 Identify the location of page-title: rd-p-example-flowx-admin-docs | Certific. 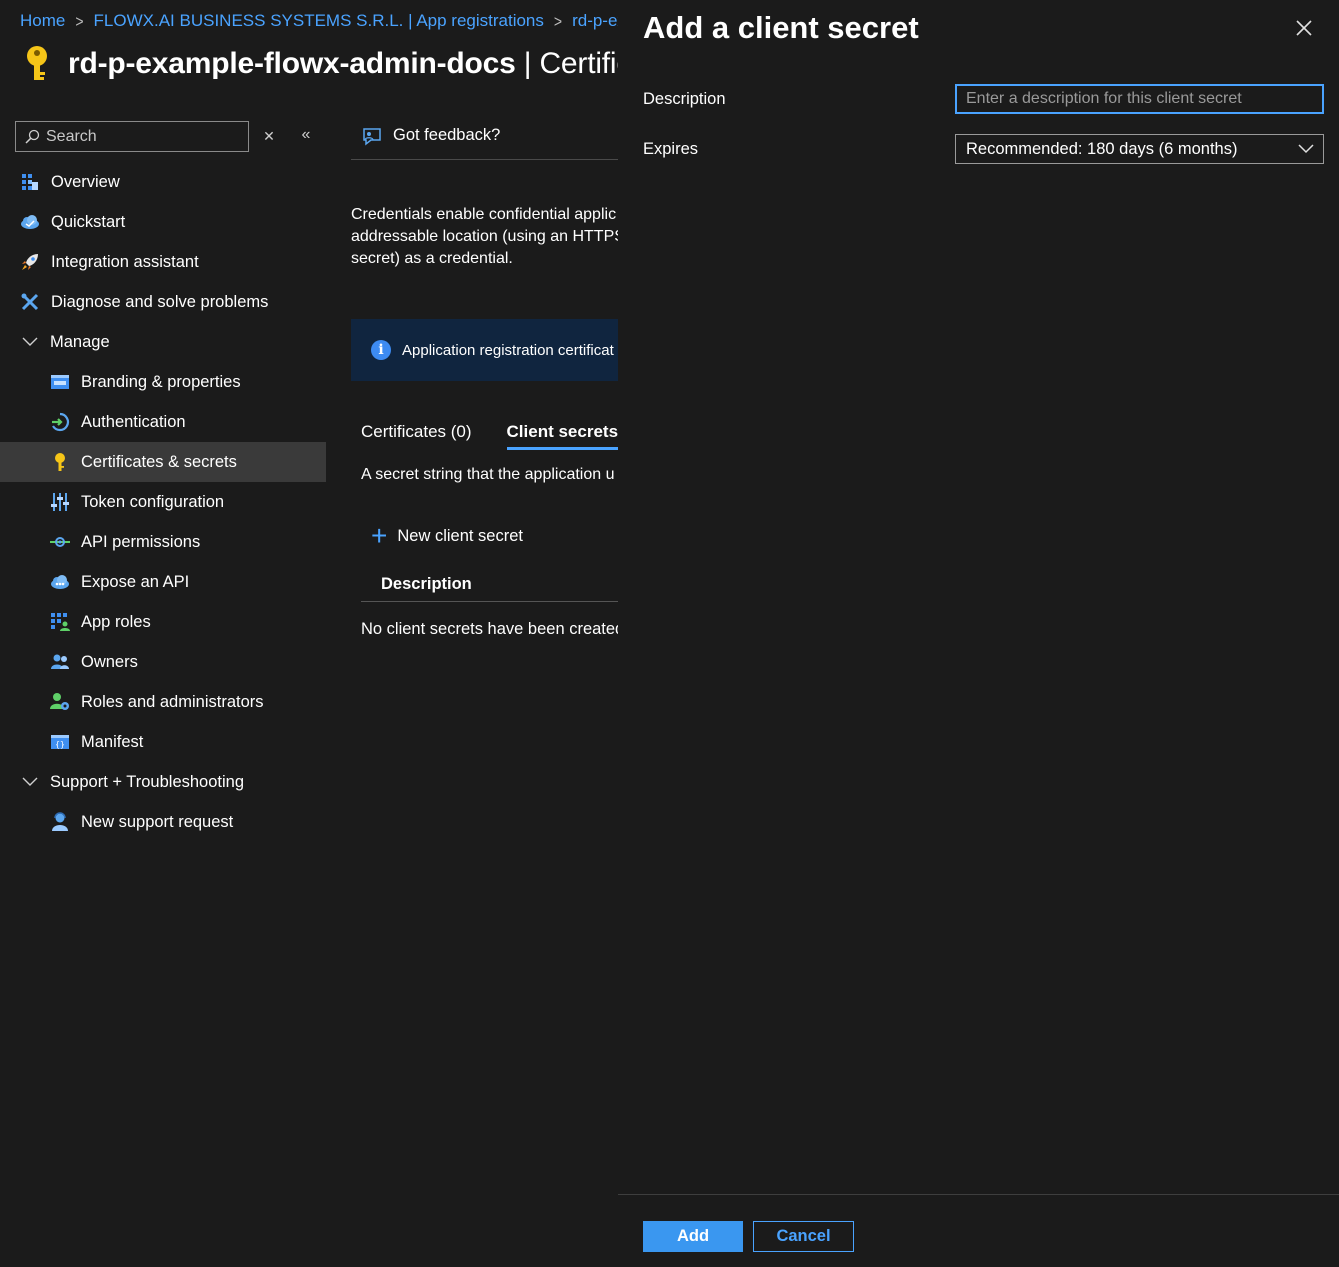
(350, 63).